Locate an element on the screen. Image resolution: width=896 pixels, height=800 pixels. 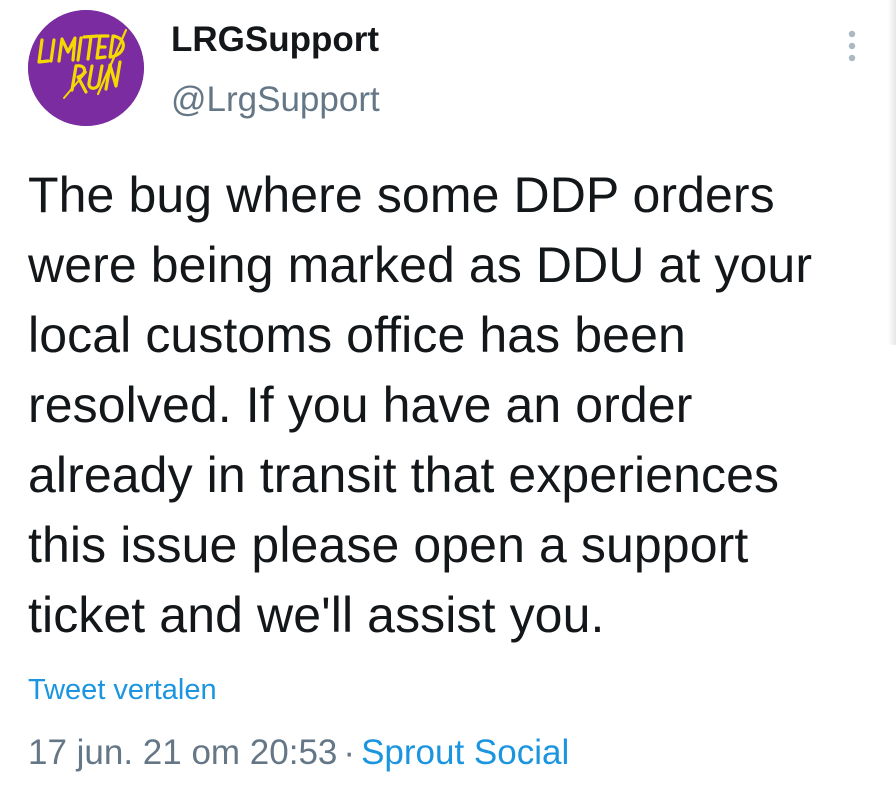
avatar is located at coordinates (86, 68).